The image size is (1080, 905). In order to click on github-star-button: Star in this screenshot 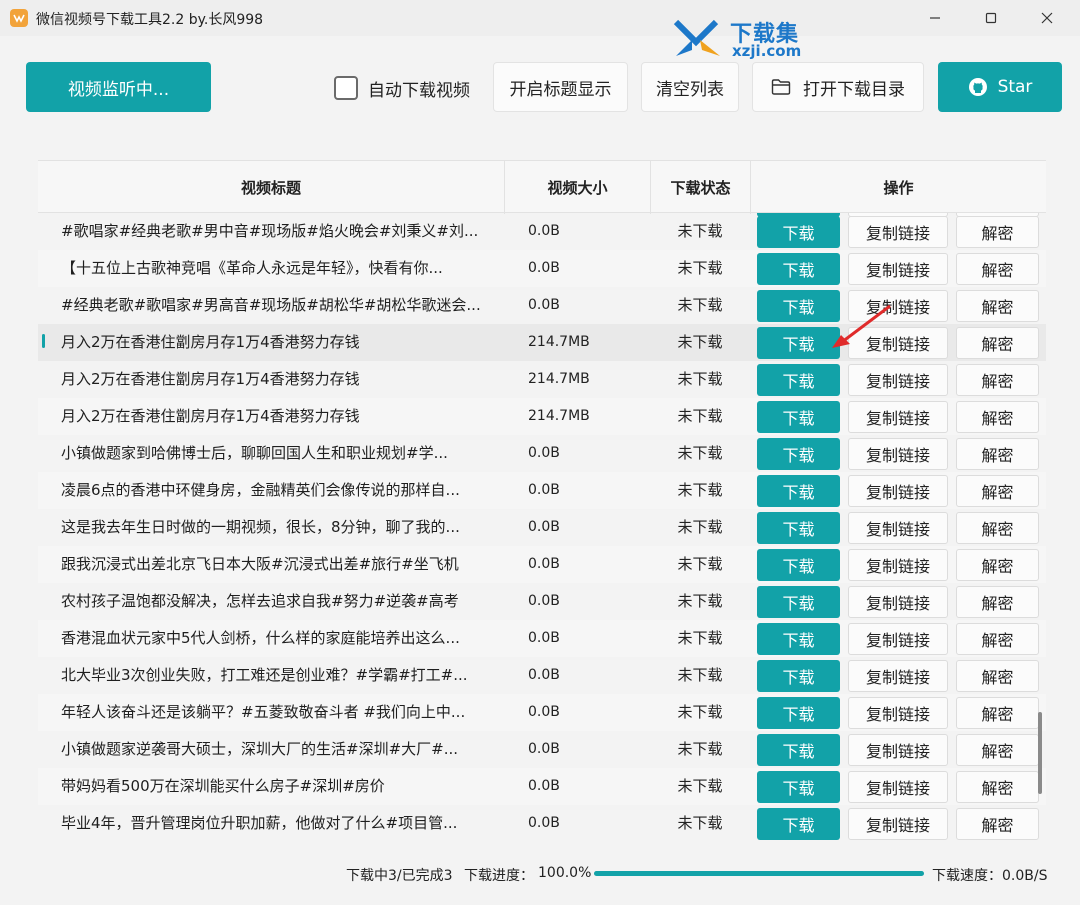, I will do `click(1000, 87)`.